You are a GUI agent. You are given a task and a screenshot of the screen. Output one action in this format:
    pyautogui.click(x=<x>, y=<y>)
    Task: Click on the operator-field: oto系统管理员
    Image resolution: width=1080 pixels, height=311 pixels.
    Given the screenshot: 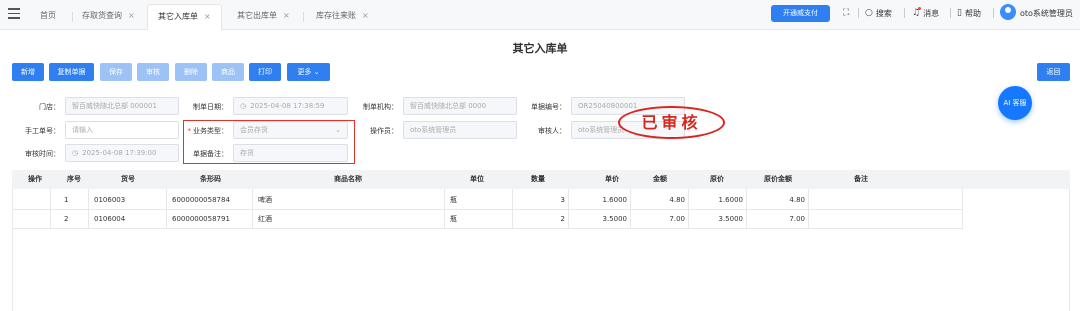 What is the action you would take?
    pyautogui.click(x=460, y=130)
    